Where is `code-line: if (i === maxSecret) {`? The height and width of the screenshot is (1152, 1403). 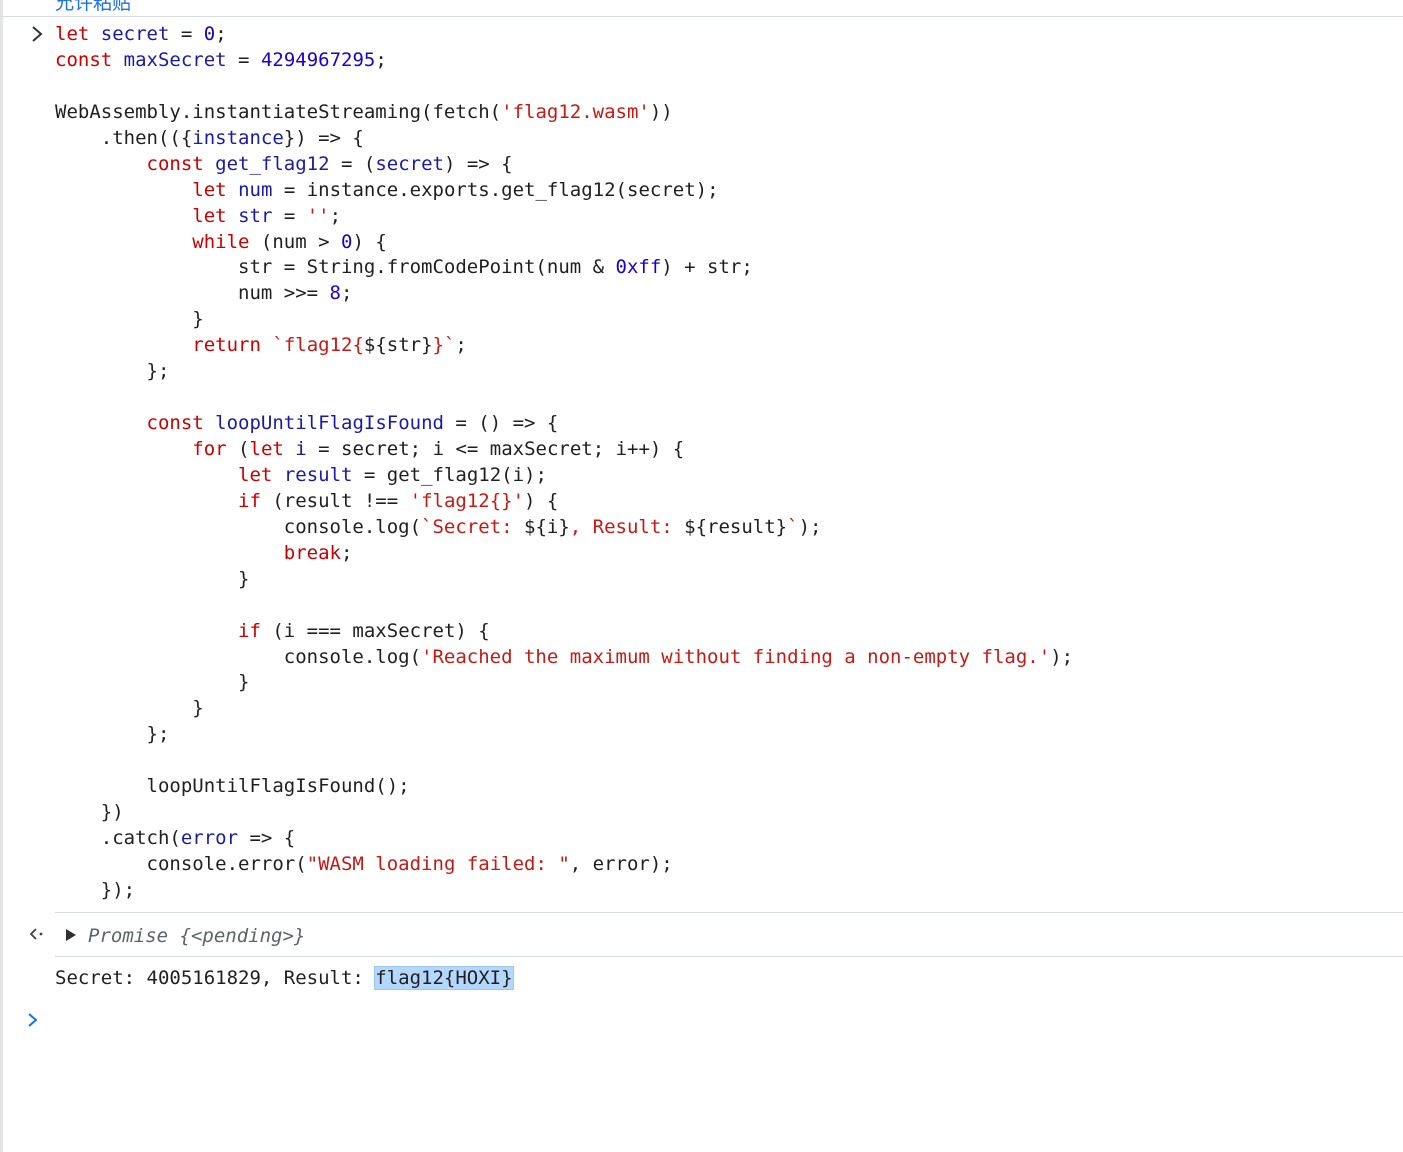
code-line: if (i === maxSecret) { is located at coordinates (564, 632).